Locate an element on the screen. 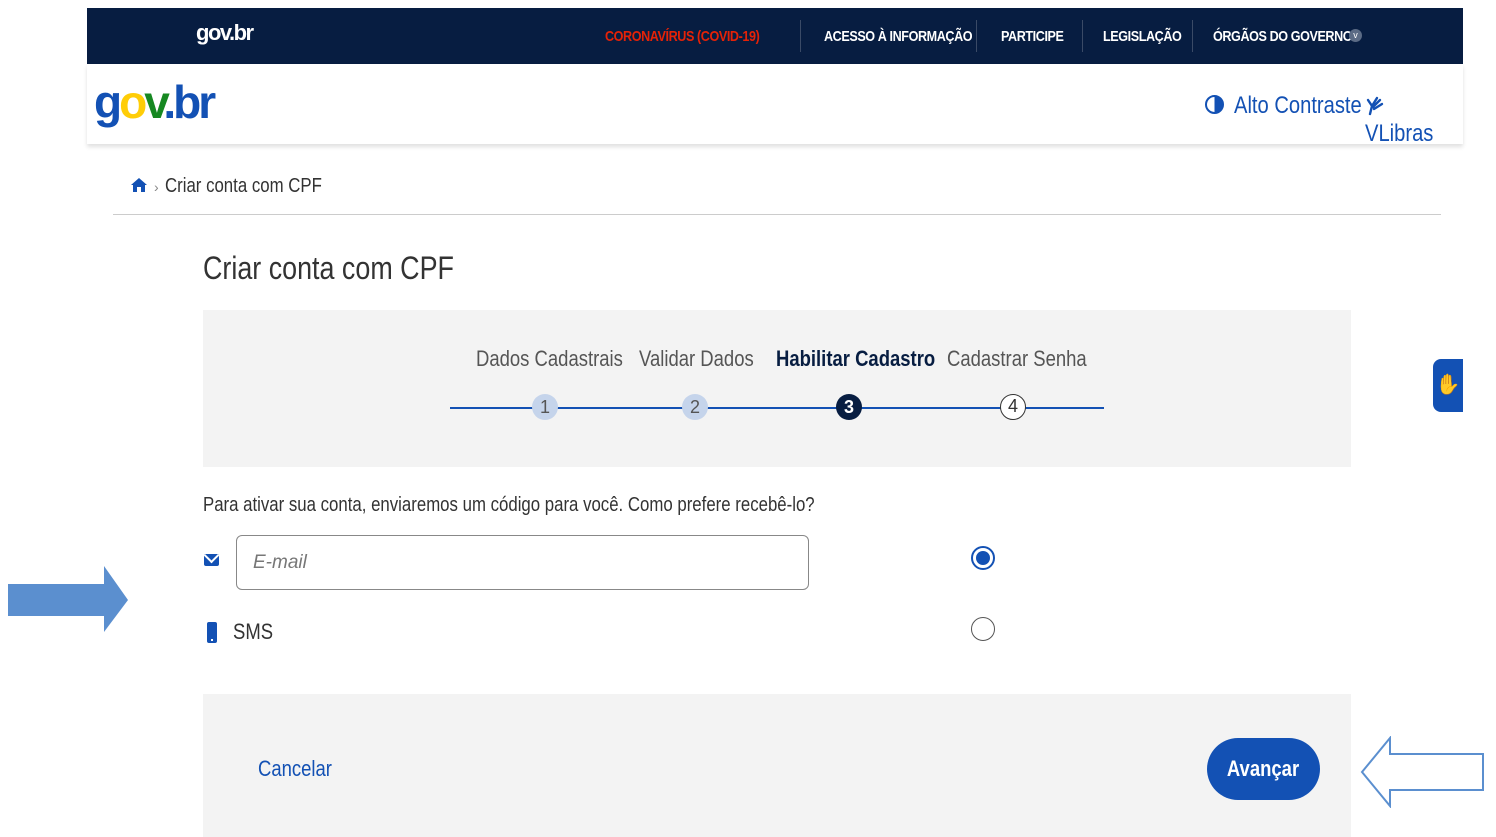 The height and width of the screenshot is (837, 1496). step-label-validar-dados: Validar Dados is located at coordinates (707, 359).